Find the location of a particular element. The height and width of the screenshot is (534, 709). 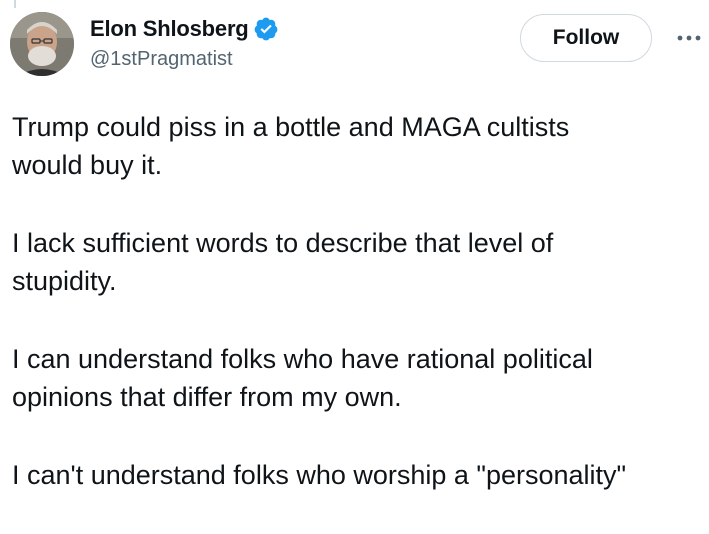

avatar-image is located at coordinates (42, 44).